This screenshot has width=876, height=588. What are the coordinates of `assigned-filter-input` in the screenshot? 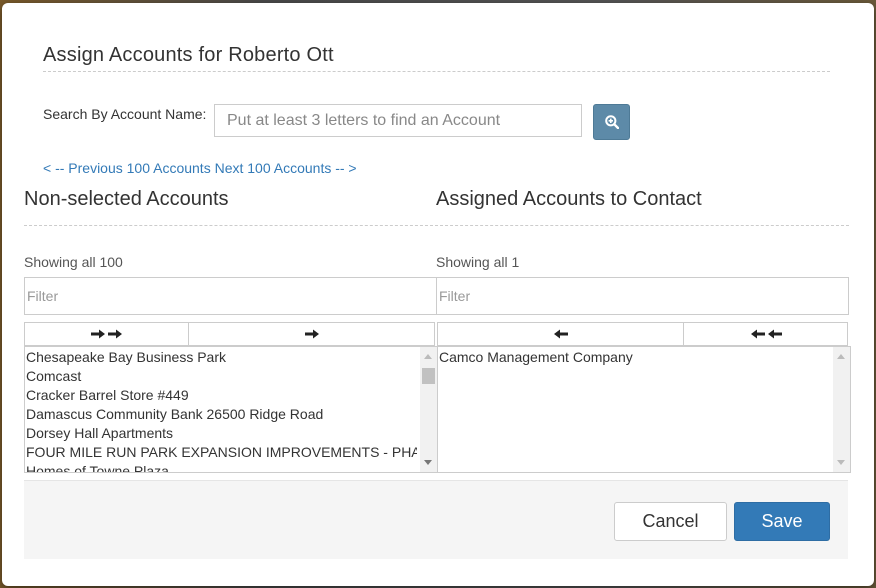 It's located at (642, 296).